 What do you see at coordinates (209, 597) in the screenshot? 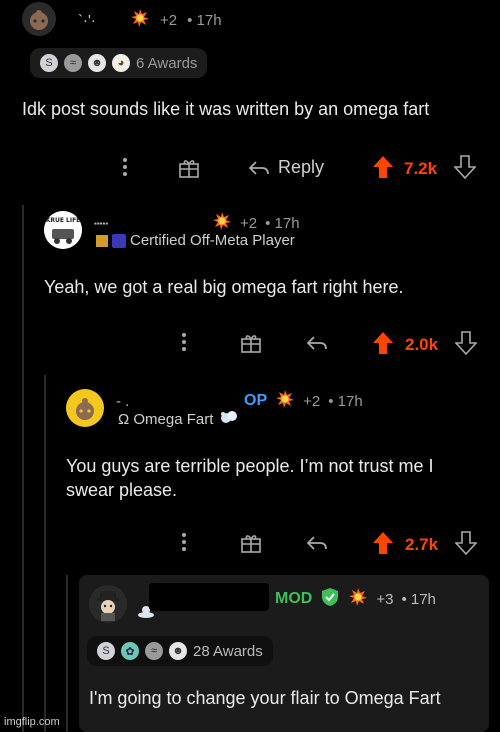
I see `redacted-username` at bounding box center [209, 597].